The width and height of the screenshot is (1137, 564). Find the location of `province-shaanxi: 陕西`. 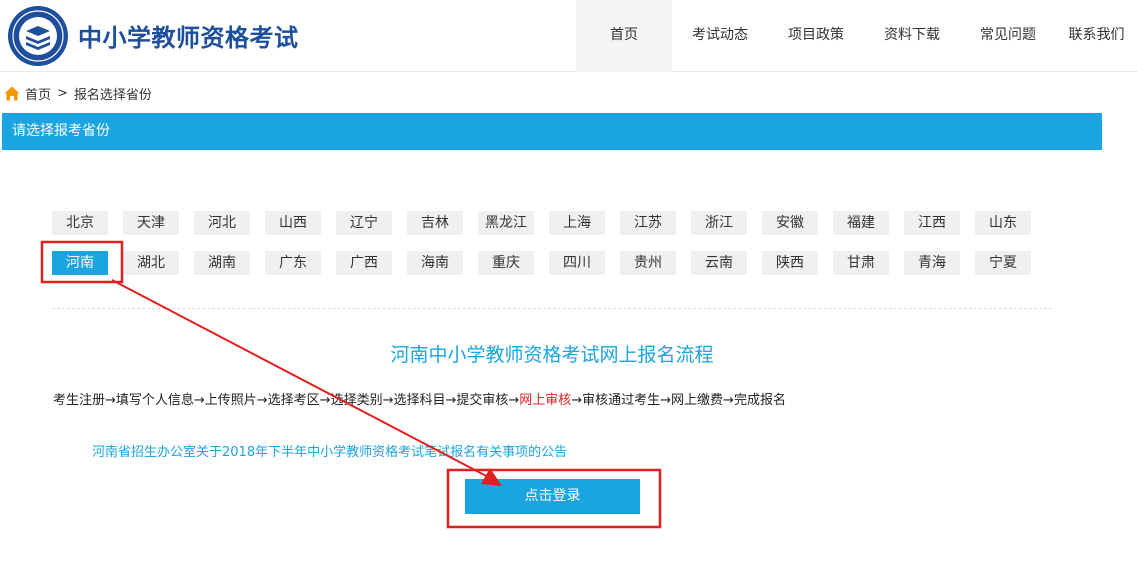

province-shaanxi: 陕西 is located at coordinates (790, 263).